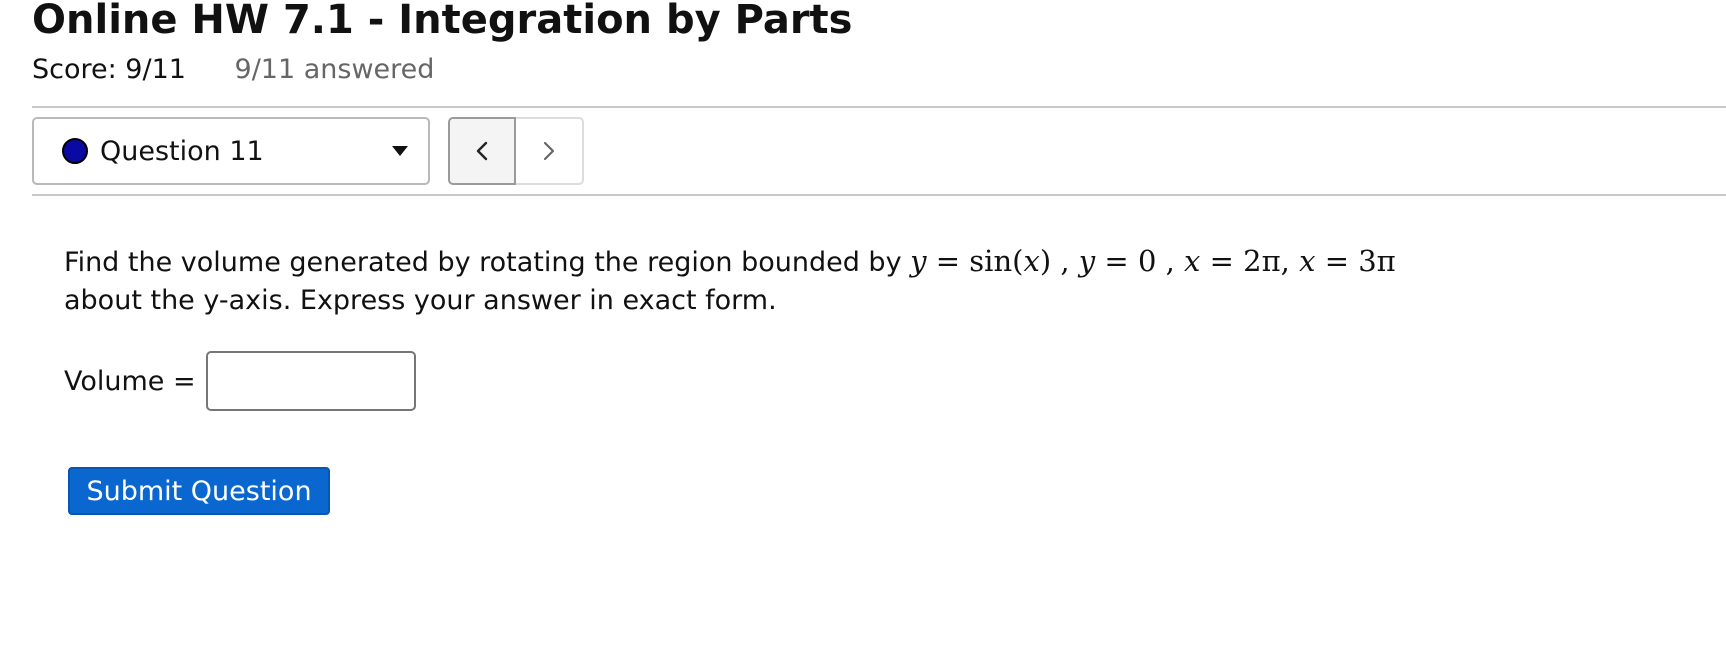 The image size is (1726, 666). What do you see at coordinates (879, 195) in the screenshot?
I see `bottom-divider` at bounding box center [879, 195].